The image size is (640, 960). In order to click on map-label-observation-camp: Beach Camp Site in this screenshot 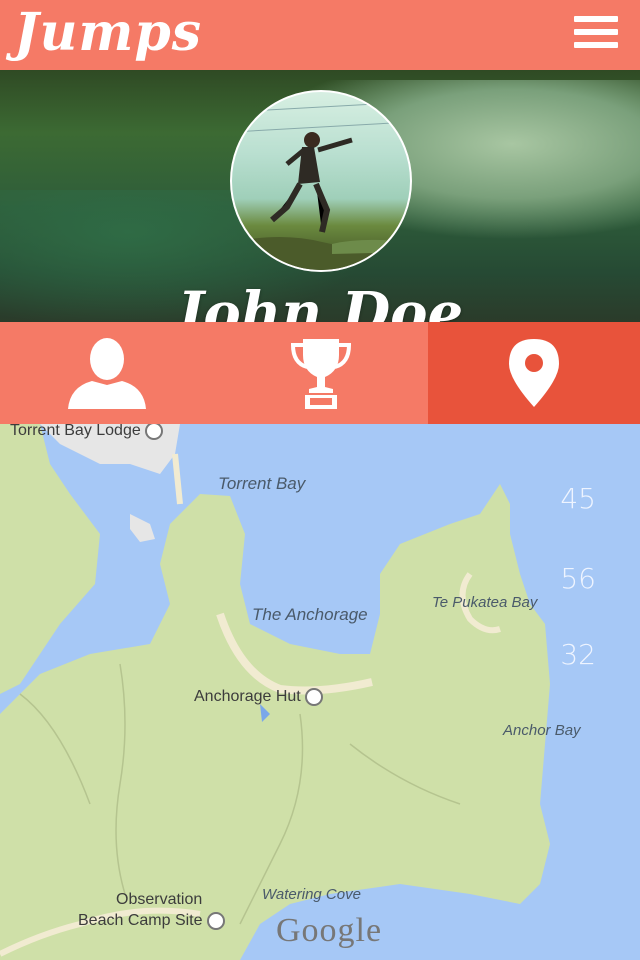, I will do `click(151, 921)`.